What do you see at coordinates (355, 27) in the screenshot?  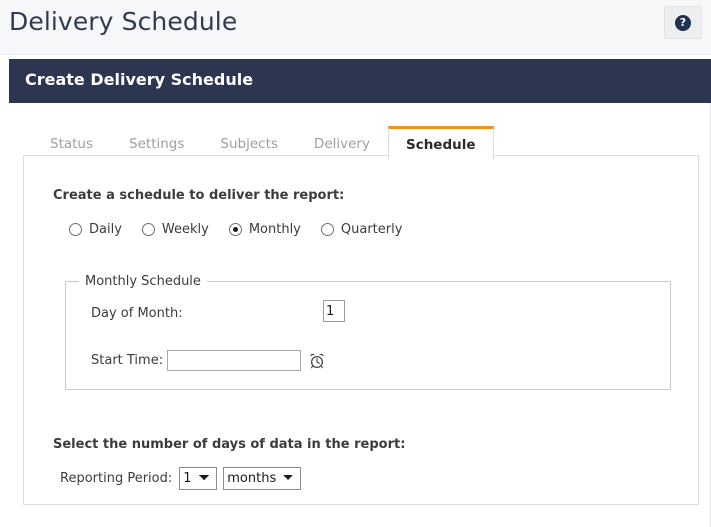 I see `top-bar: Delivery Schedule ?` at bounding box center [355, 27].